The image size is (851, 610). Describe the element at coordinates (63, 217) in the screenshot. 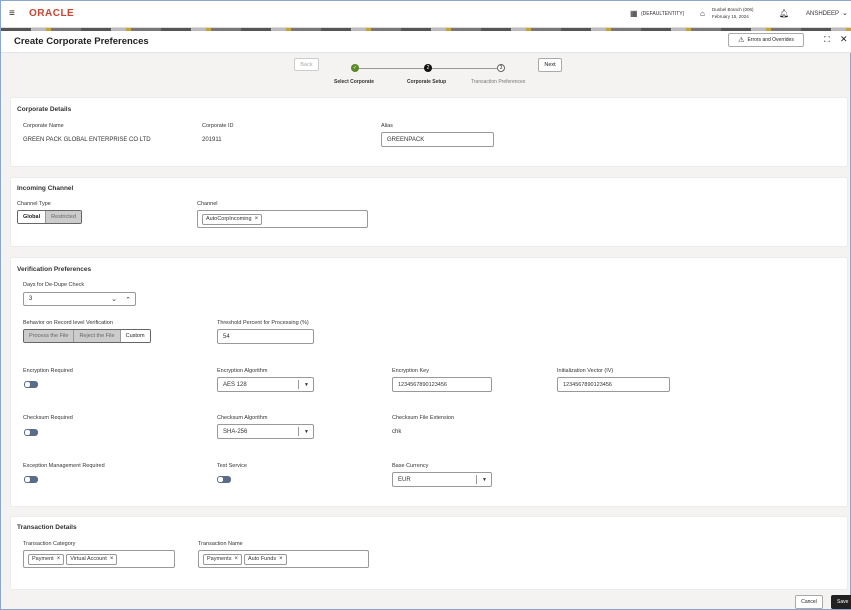

I see `channel-type-restricted: Restricted` at that location.